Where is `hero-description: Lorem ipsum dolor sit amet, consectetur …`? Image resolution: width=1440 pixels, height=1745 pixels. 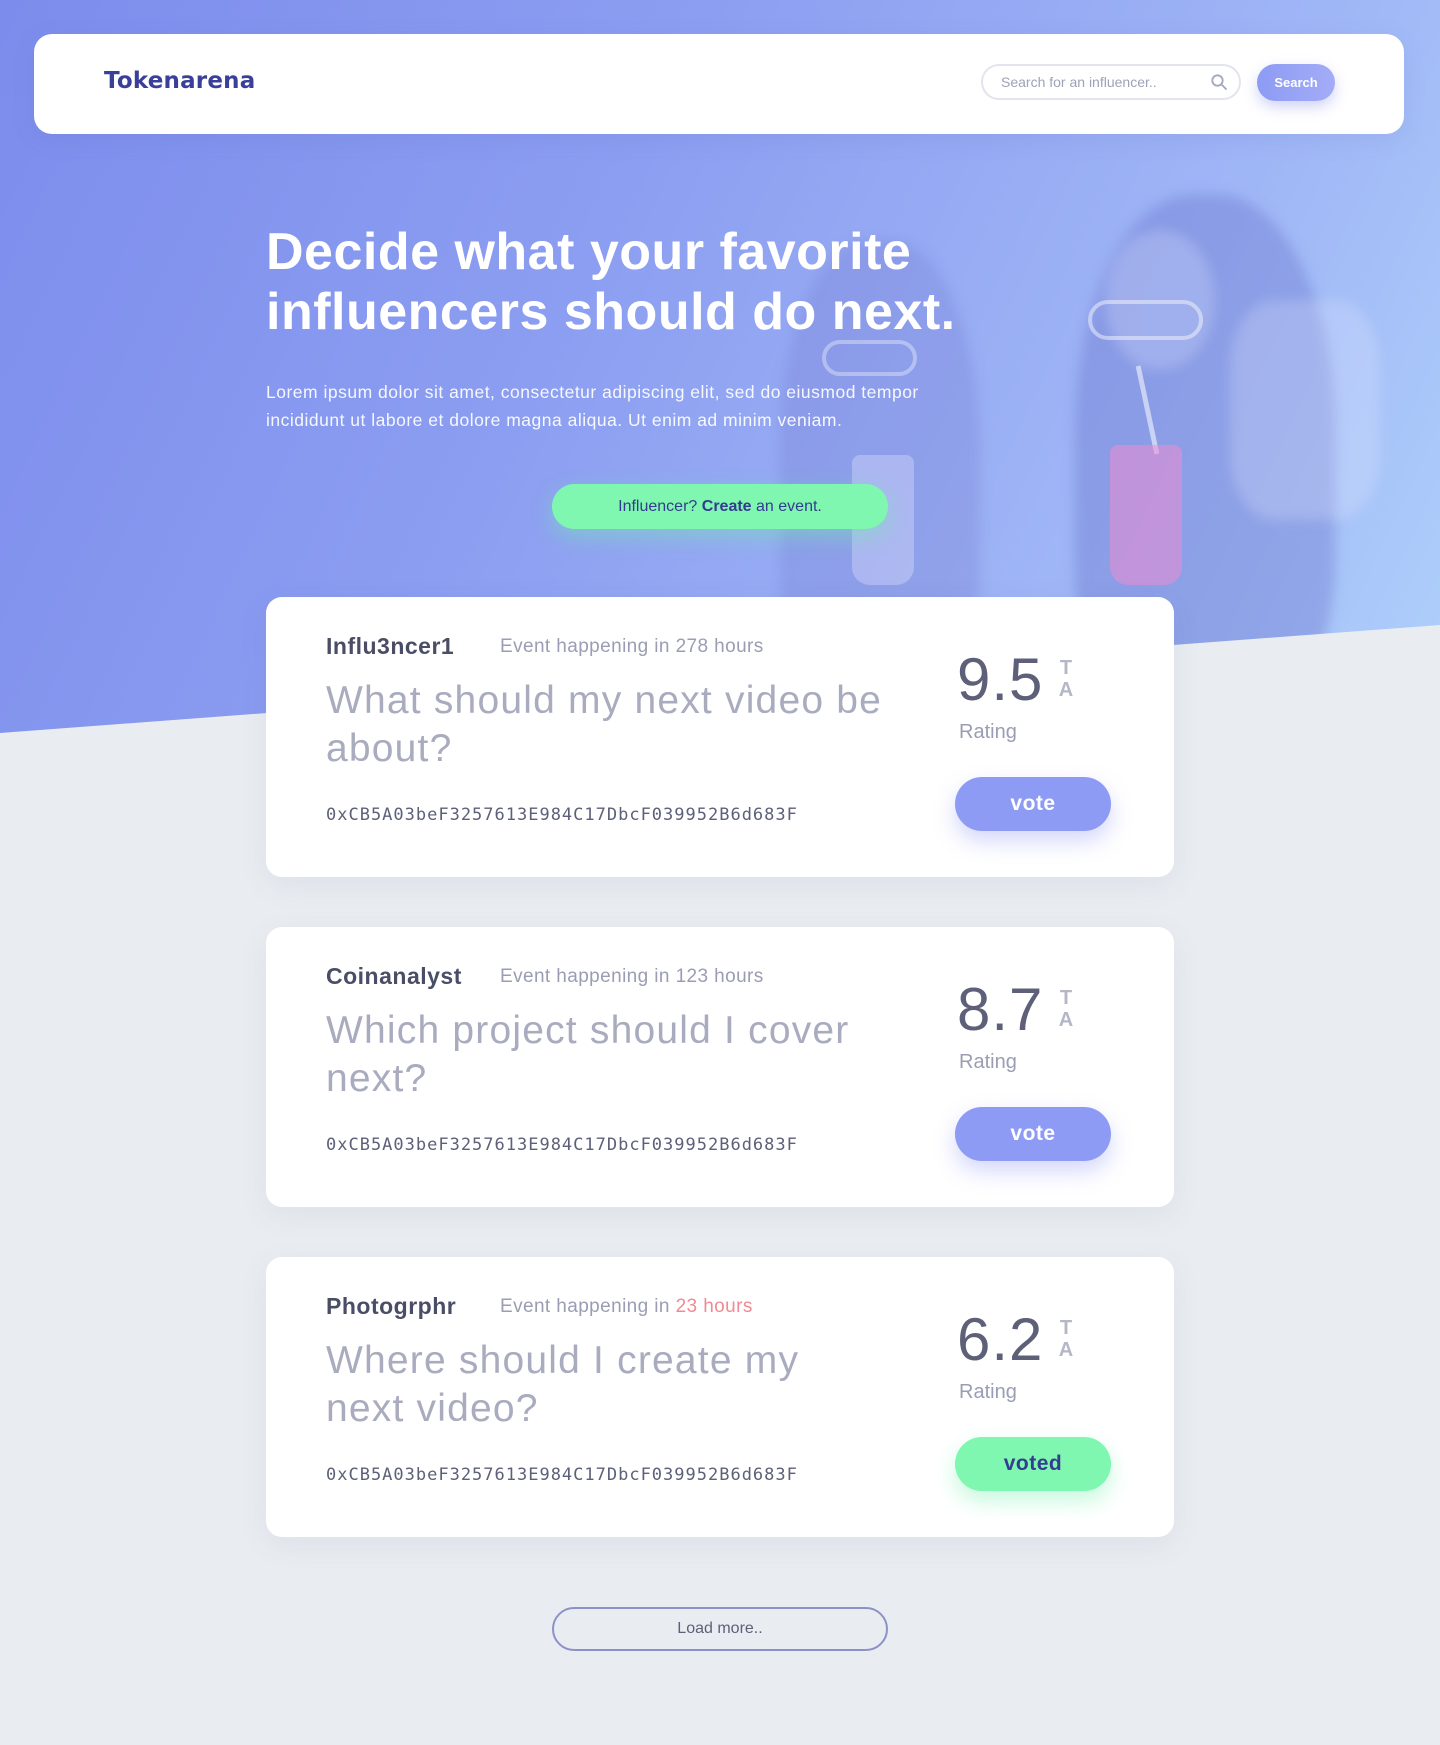
hero-description: Lorem ipsum dolor sit amet, consectetur … is located at coordinates (592, 406).